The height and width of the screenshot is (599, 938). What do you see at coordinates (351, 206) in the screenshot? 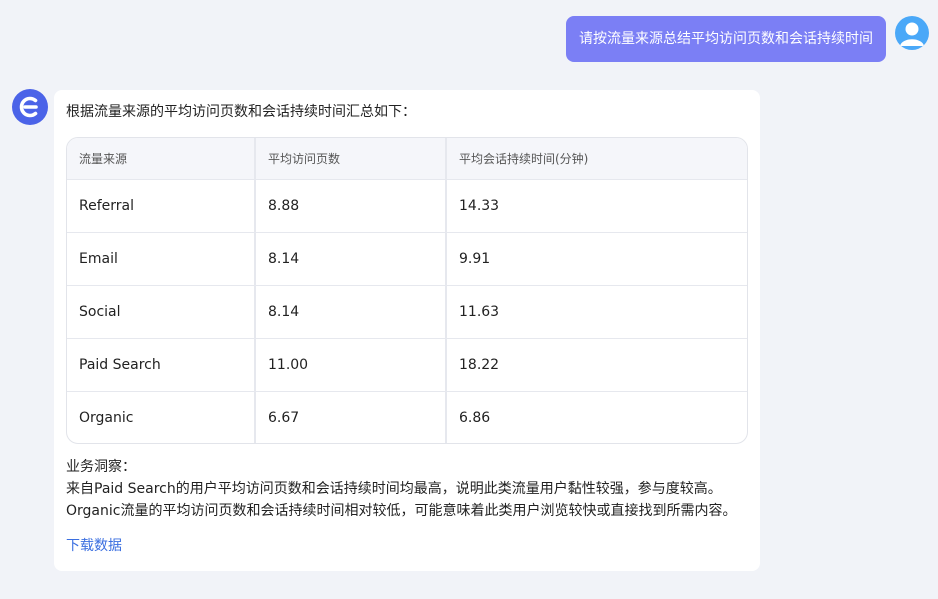
I see `table-cell: 8.88` at bounding box center [351, 206].